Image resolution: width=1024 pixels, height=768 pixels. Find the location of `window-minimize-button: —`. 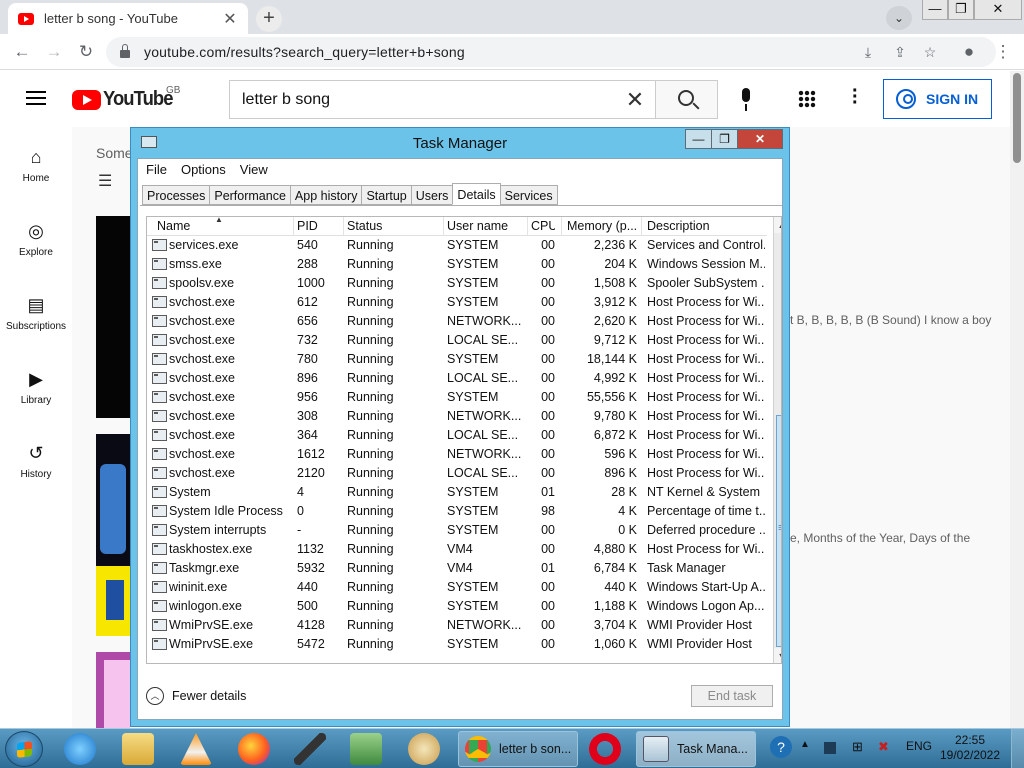

window-minimize-button: — is located at coordinates (935, 10).